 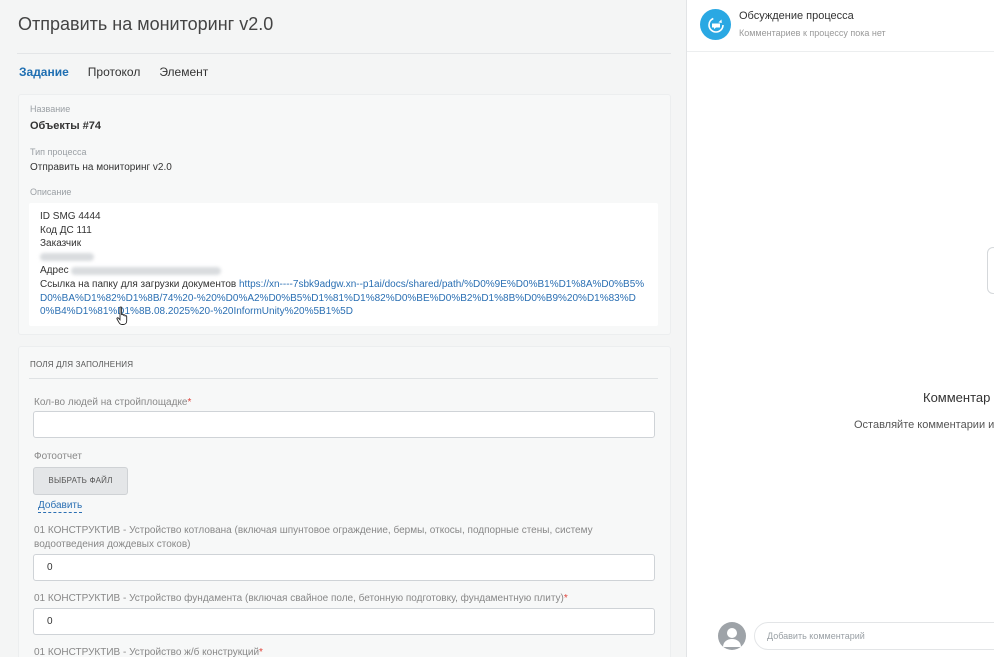 What do you see at coordinates (50, 109) in the screenshot?
I see `name-label: Название` at bounding box center [50, 109].